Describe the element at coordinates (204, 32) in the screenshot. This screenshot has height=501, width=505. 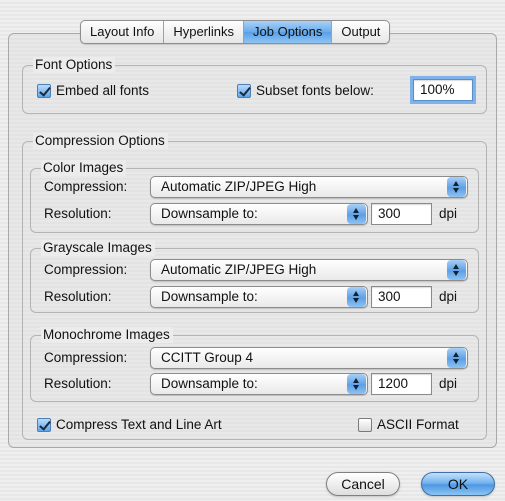
I see `tab-hyperlinks: Hyperlinks` at that location.